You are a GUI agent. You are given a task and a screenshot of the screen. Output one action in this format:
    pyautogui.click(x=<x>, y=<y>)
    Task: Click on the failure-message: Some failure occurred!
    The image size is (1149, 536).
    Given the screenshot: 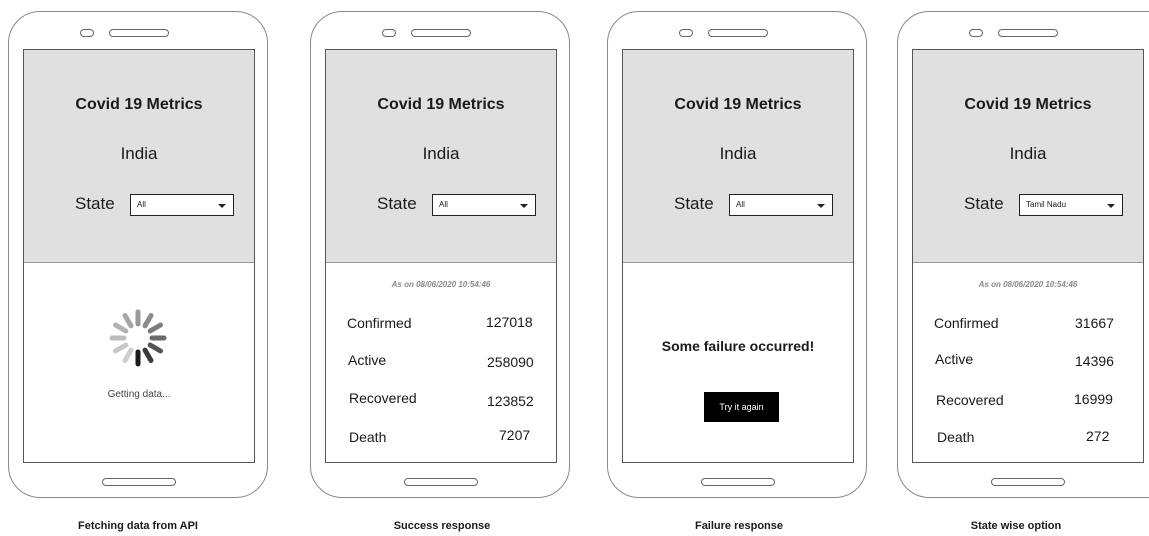 What is the action you would take?
    pyautogui.click(x=738, y=346)
    